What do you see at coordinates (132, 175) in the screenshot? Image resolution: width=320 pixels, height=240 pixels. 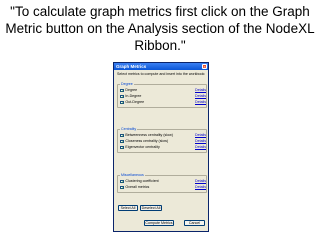 I see `group-title-miscellaneous: Miscellaneous` at bounding box center [132, 175].